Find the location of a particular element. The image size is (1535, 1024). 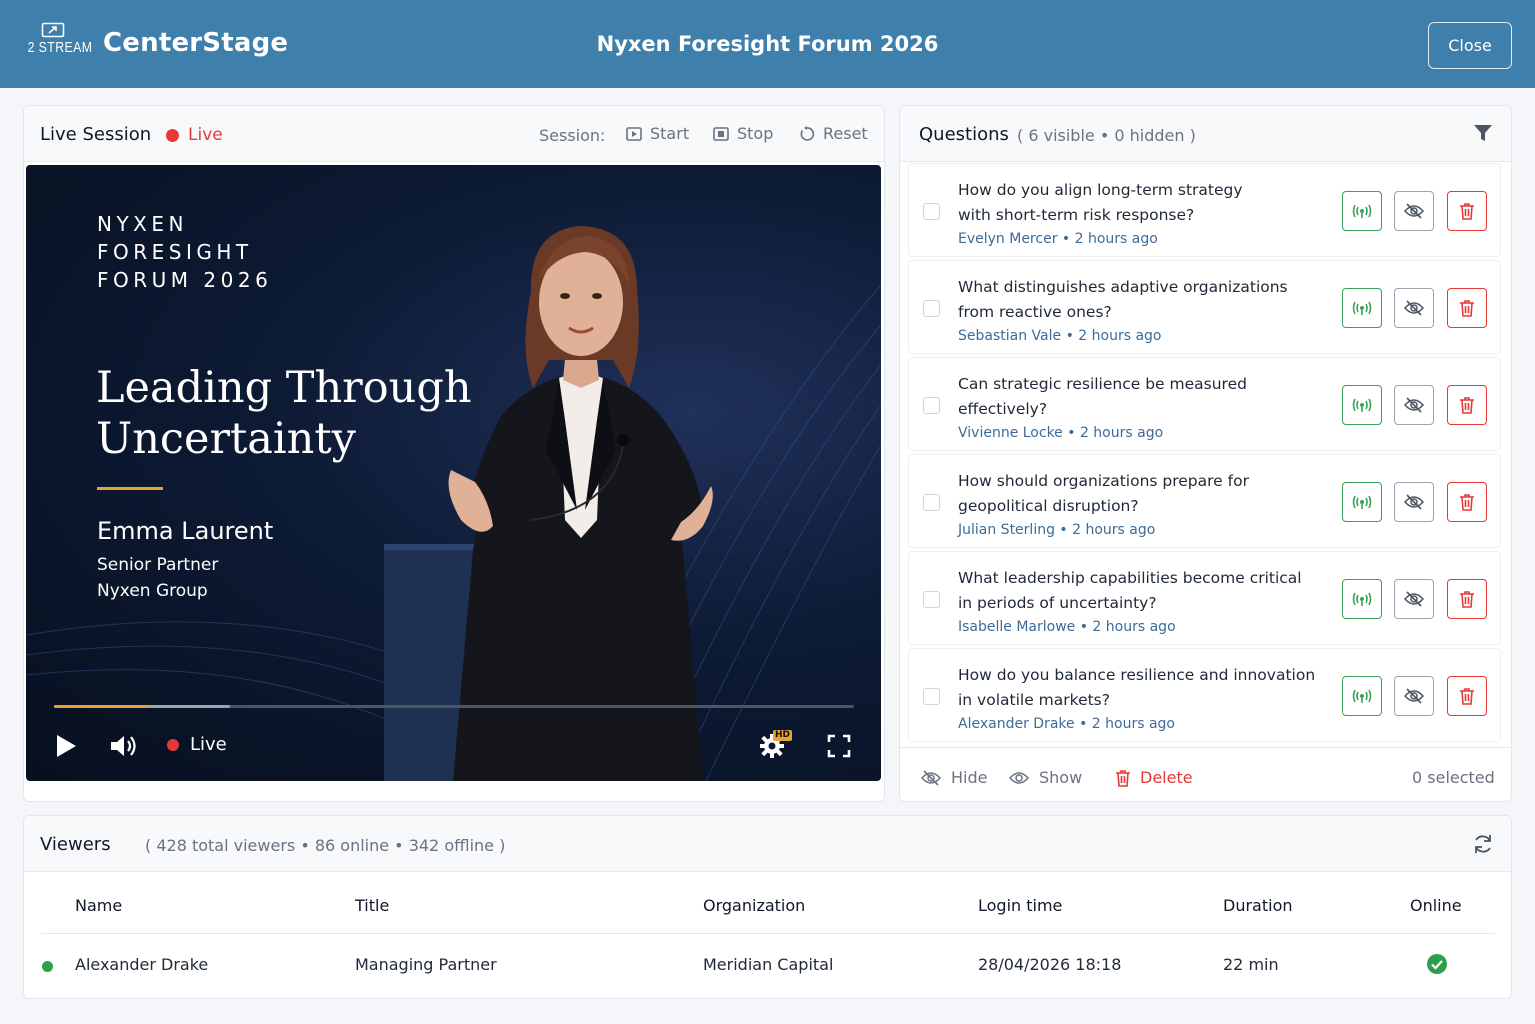

viewer-title: Managing Partner is located at coordinates (426, 964).